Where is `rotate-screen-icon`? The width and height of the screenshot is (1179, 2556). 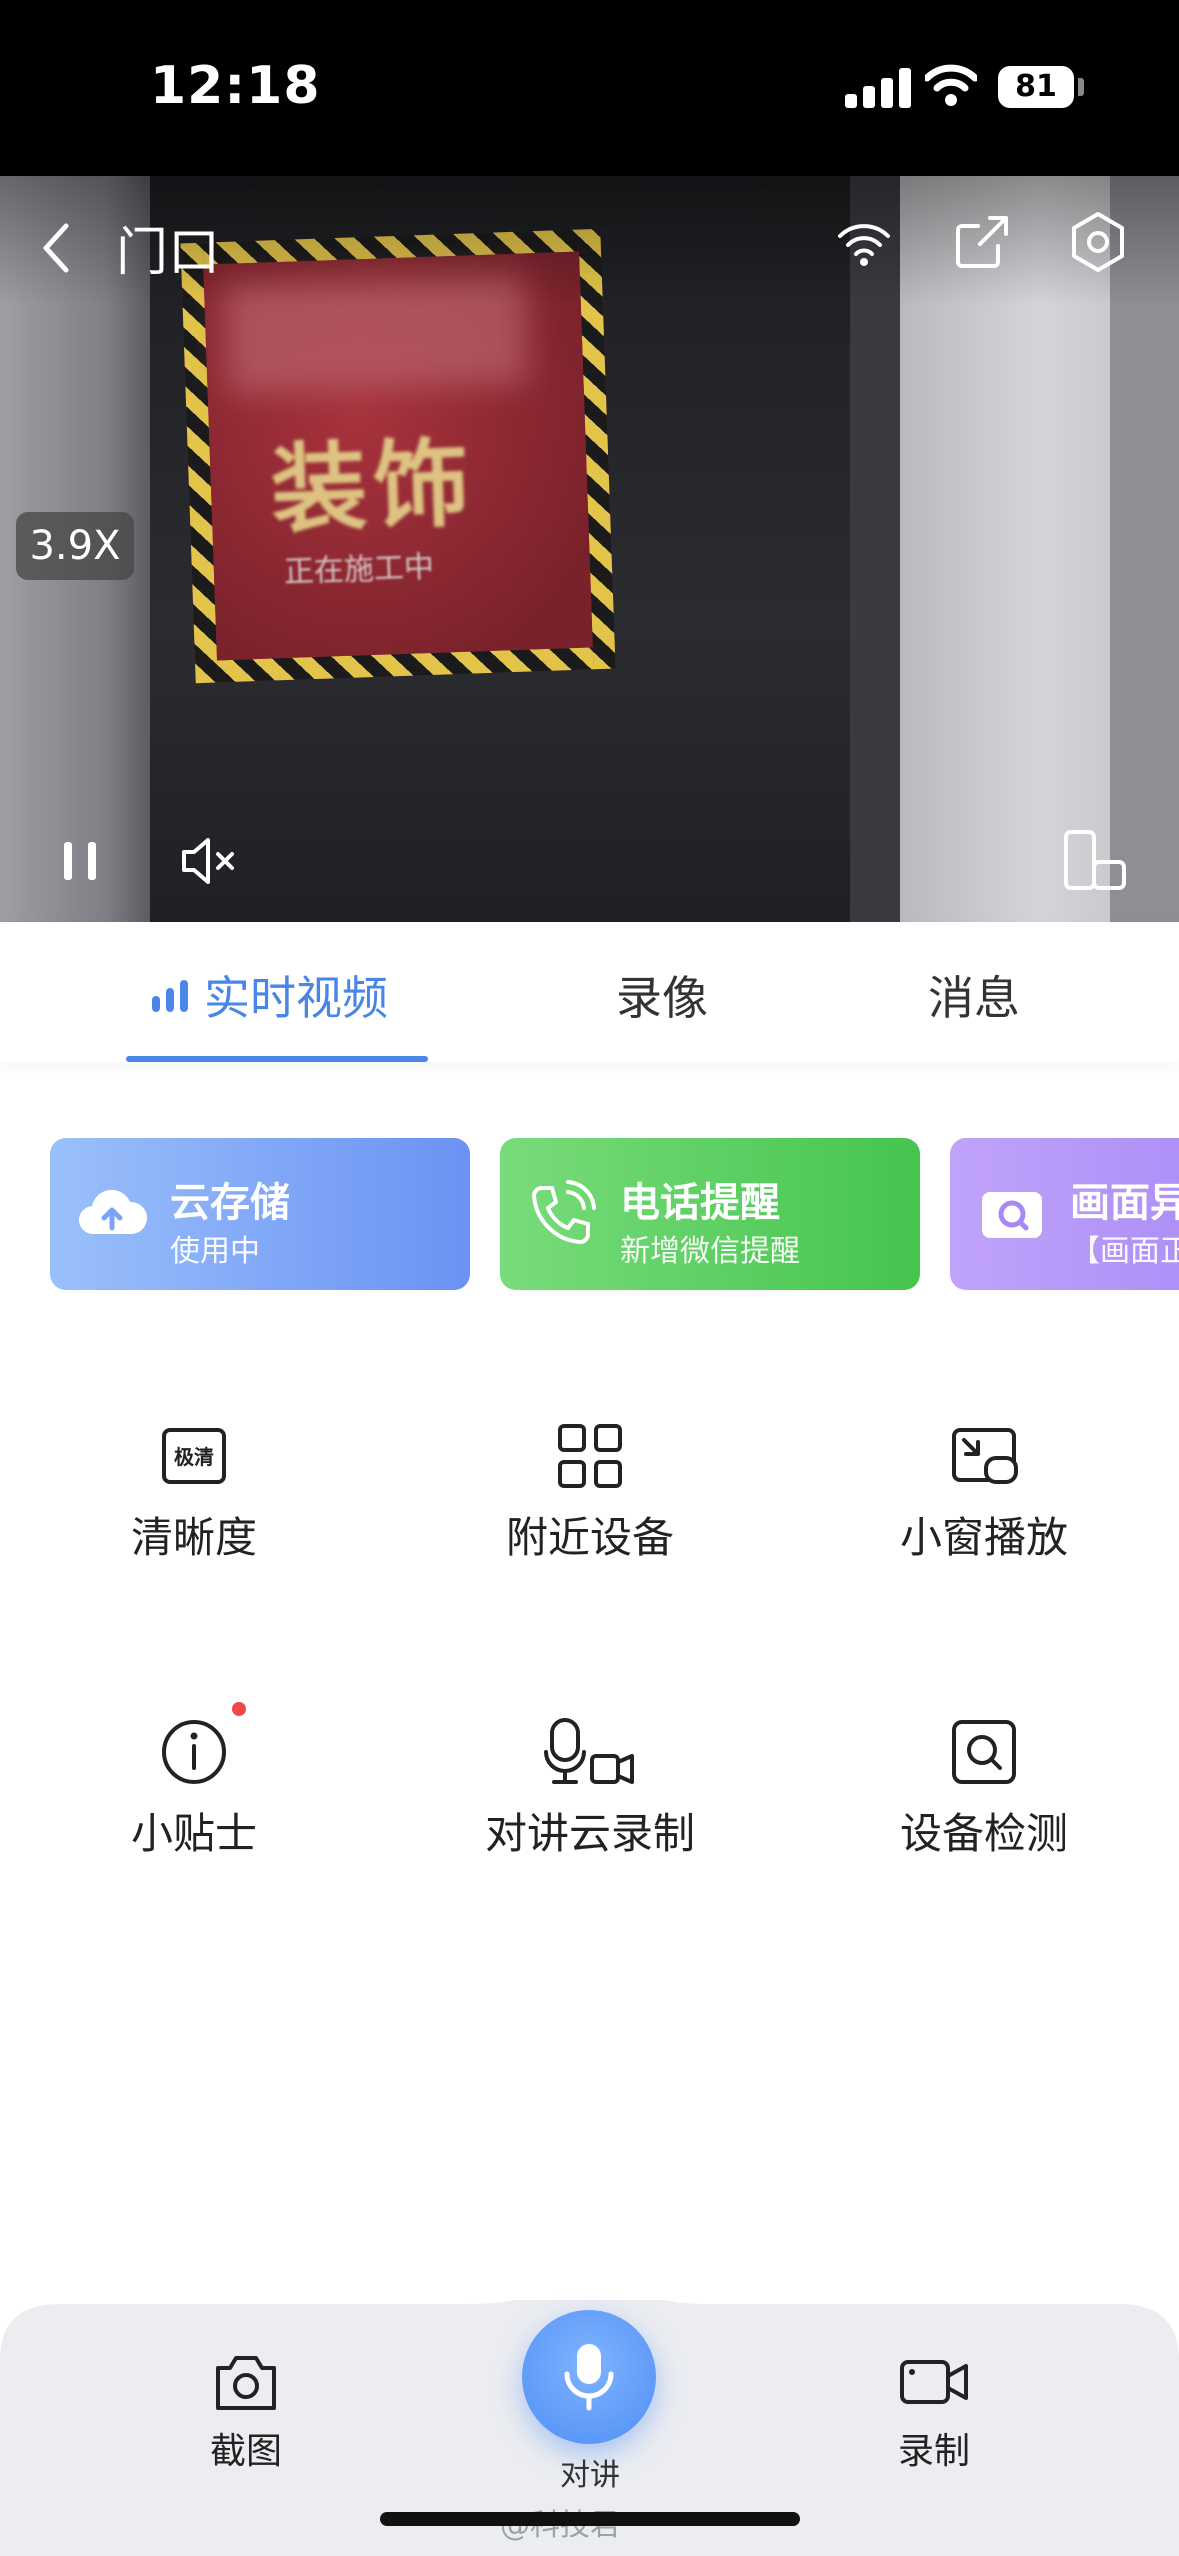
rotate-screen-icon is located at coordinates (1095, 861).